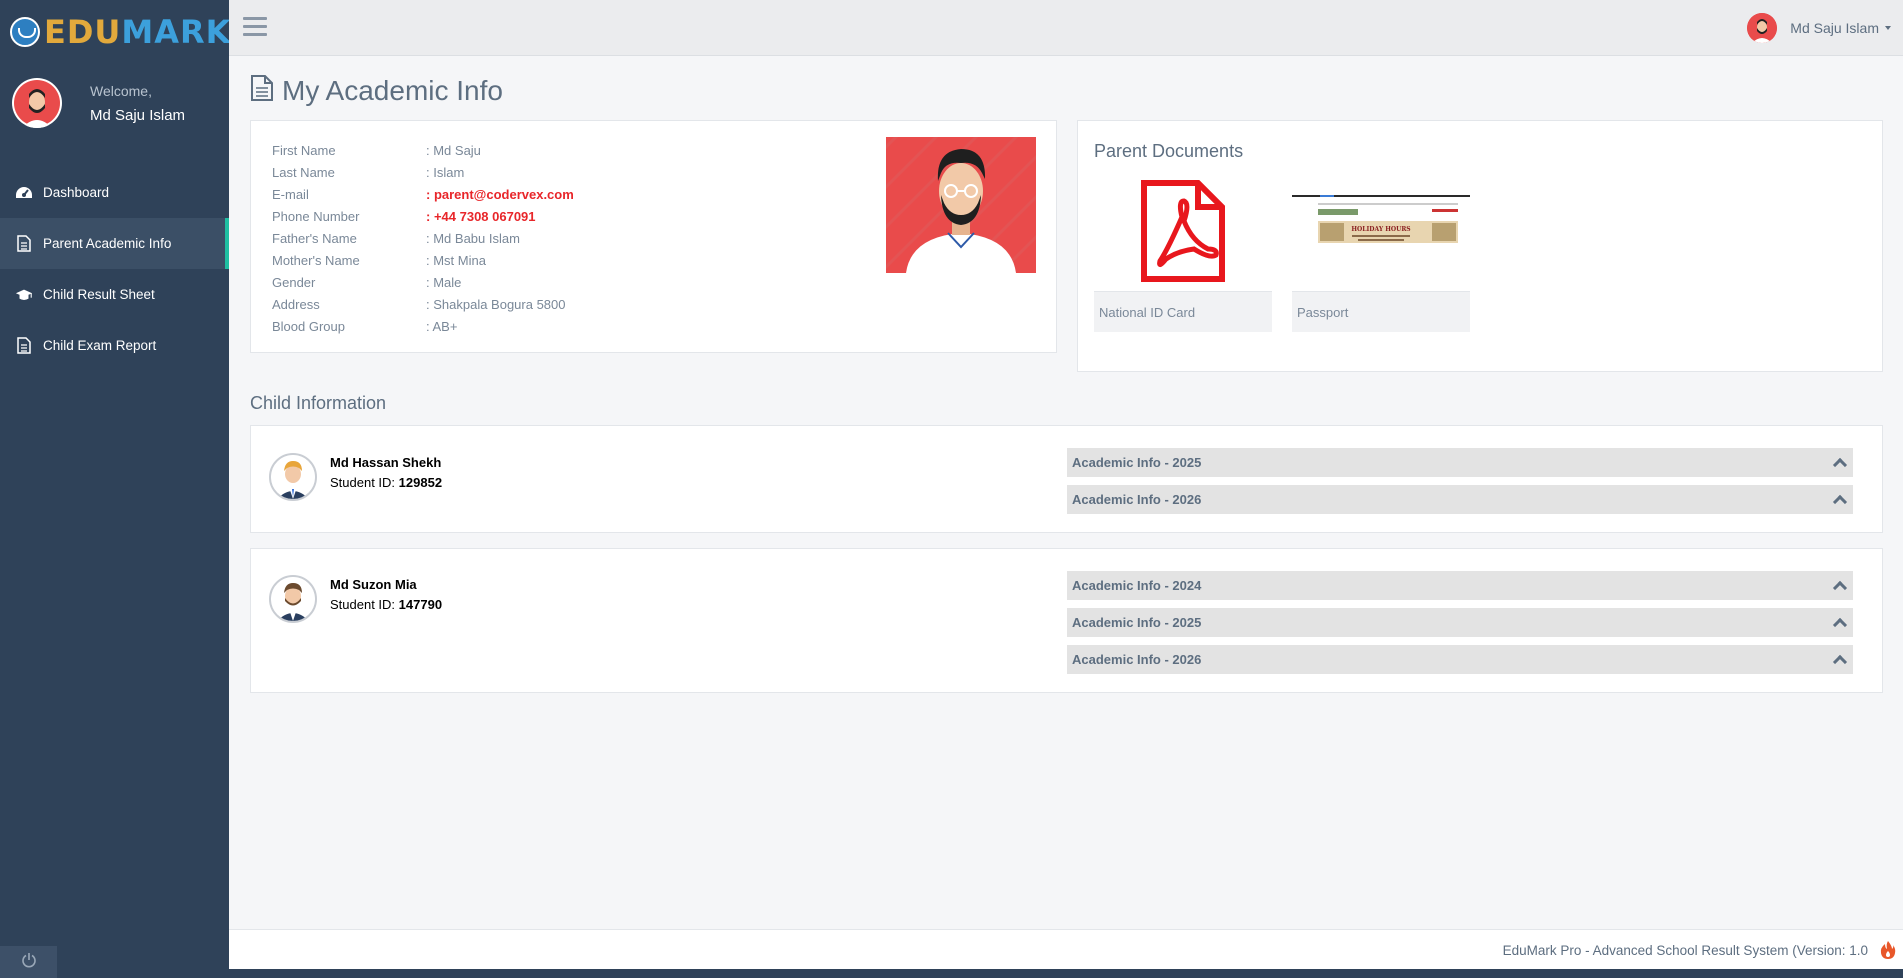  I want to click on document-card-national-id: National ID Card, so click(1183, 251).